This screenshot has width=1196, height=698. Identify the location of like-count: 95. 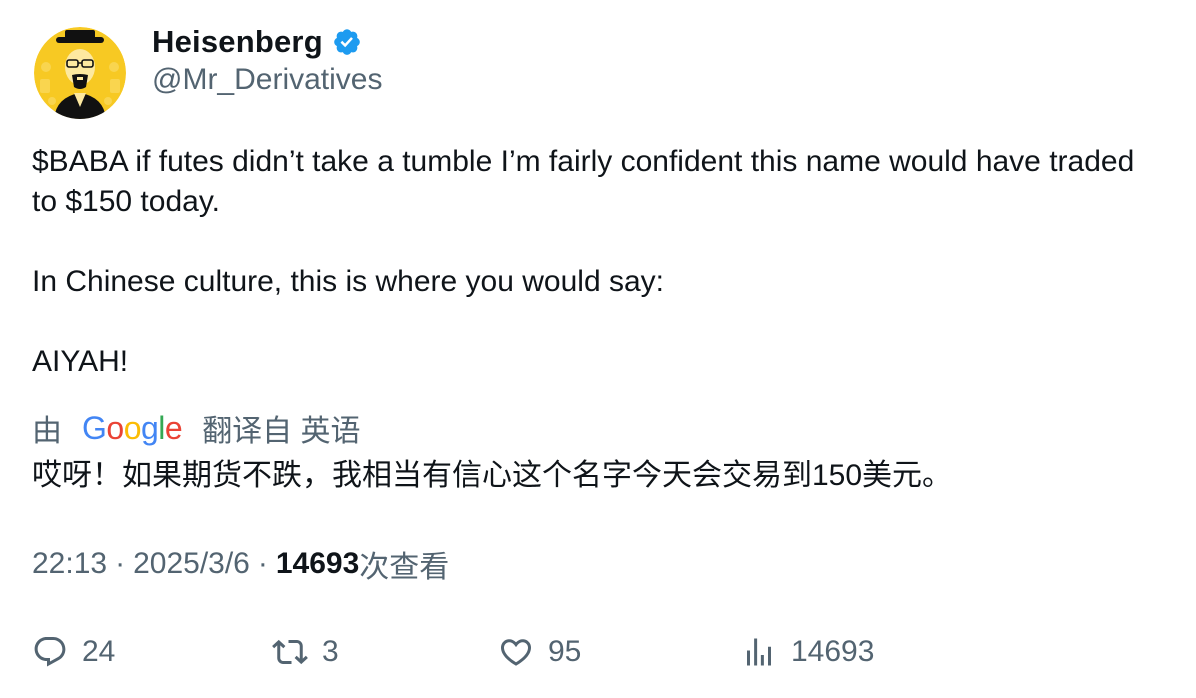
(565, 651).